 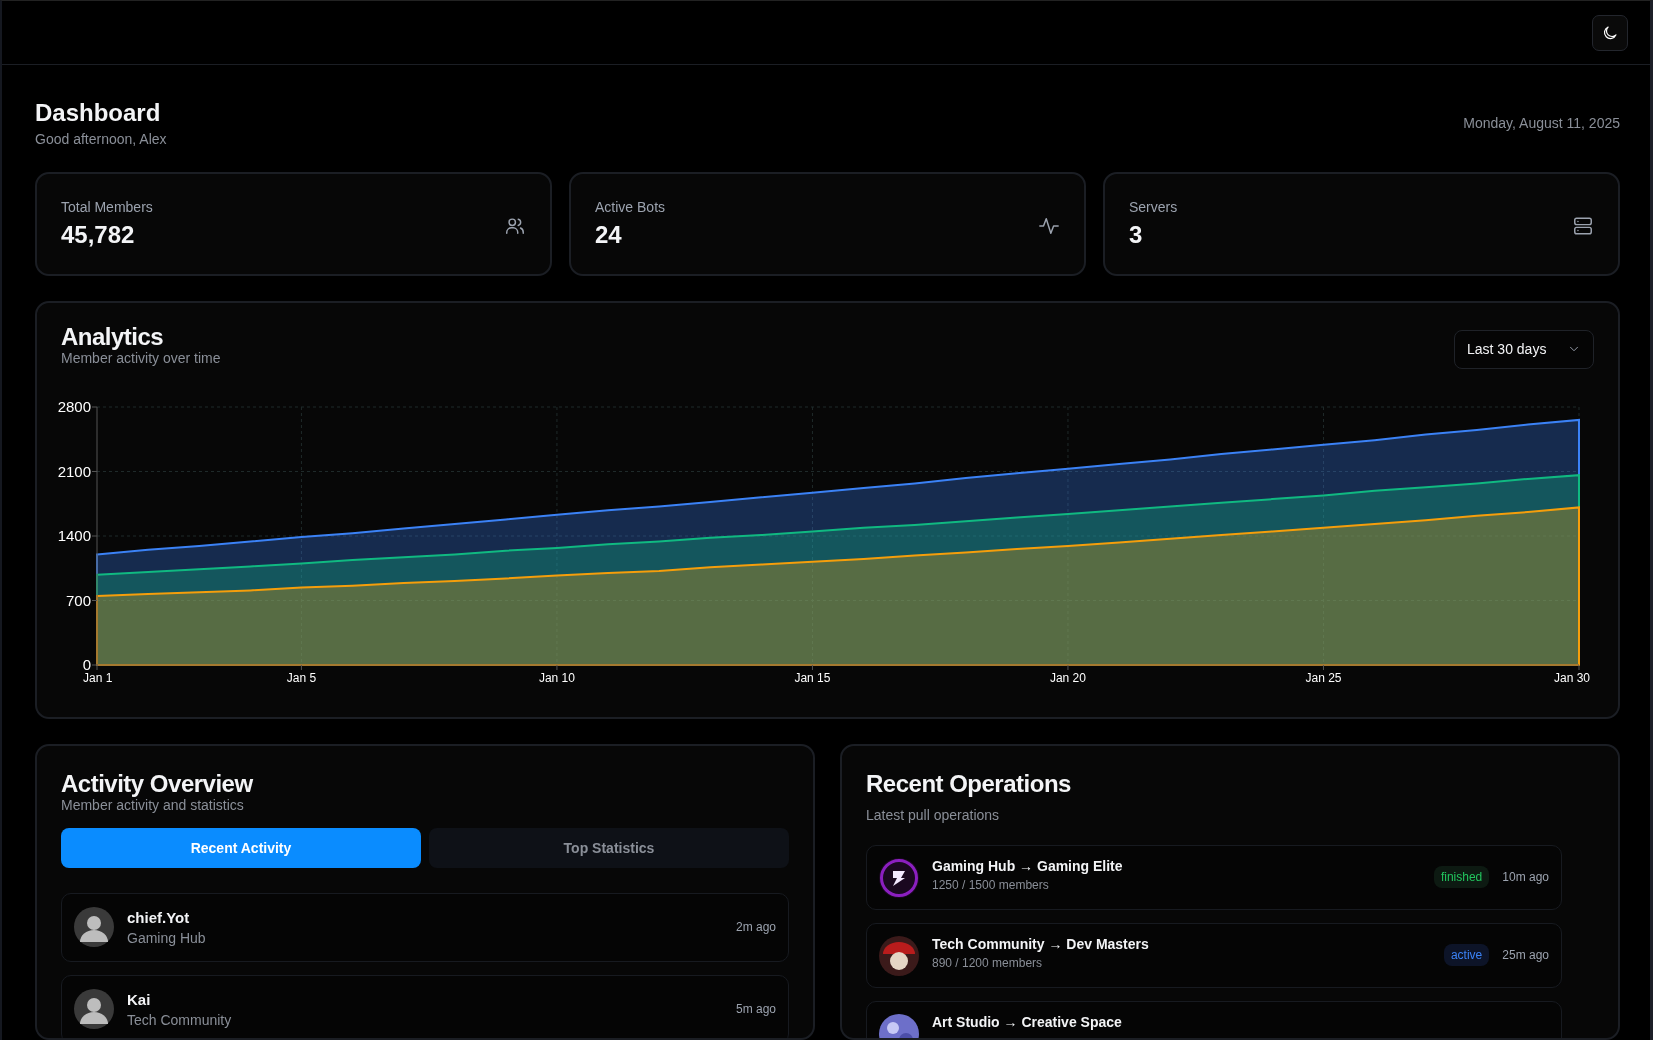 I want to click on x-tick-label: Jan 25, so click(x=1323, y=677).